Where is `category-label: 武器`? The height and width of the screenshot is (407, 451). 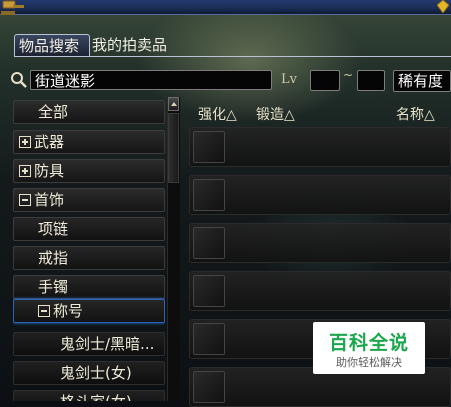 category-label: 武器 is located at coordinates (49, 142).